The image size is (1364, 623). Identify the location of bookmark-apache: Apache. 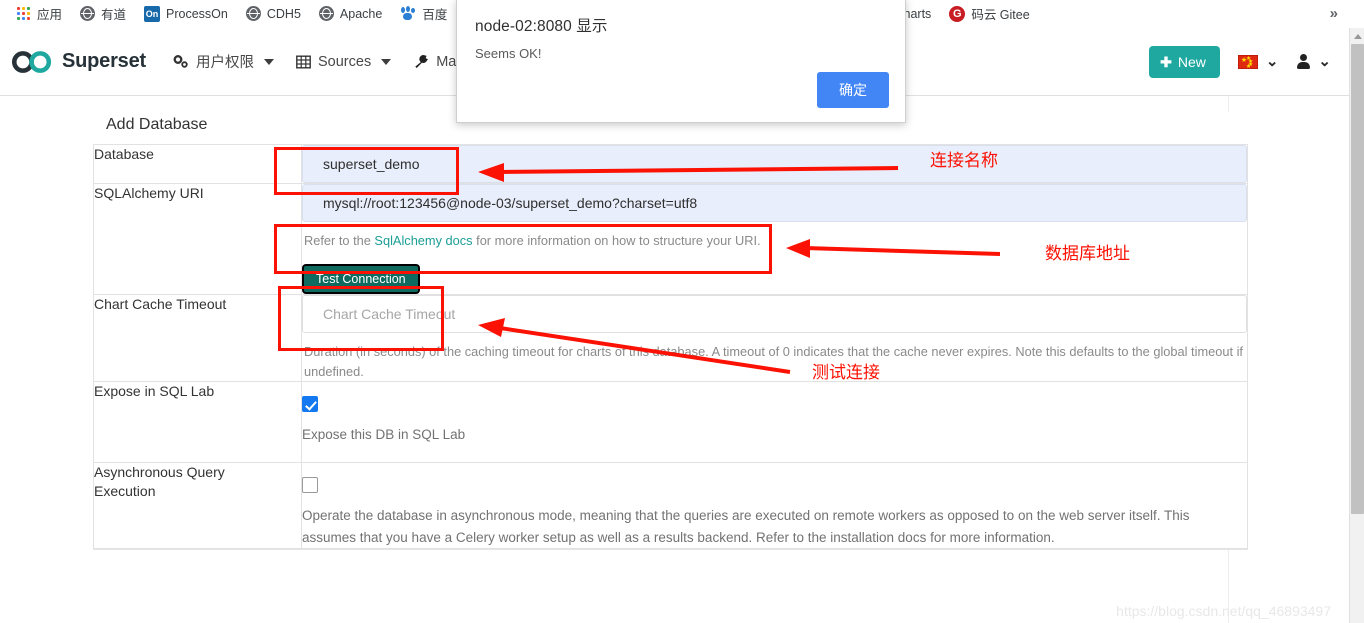
(350, 14).